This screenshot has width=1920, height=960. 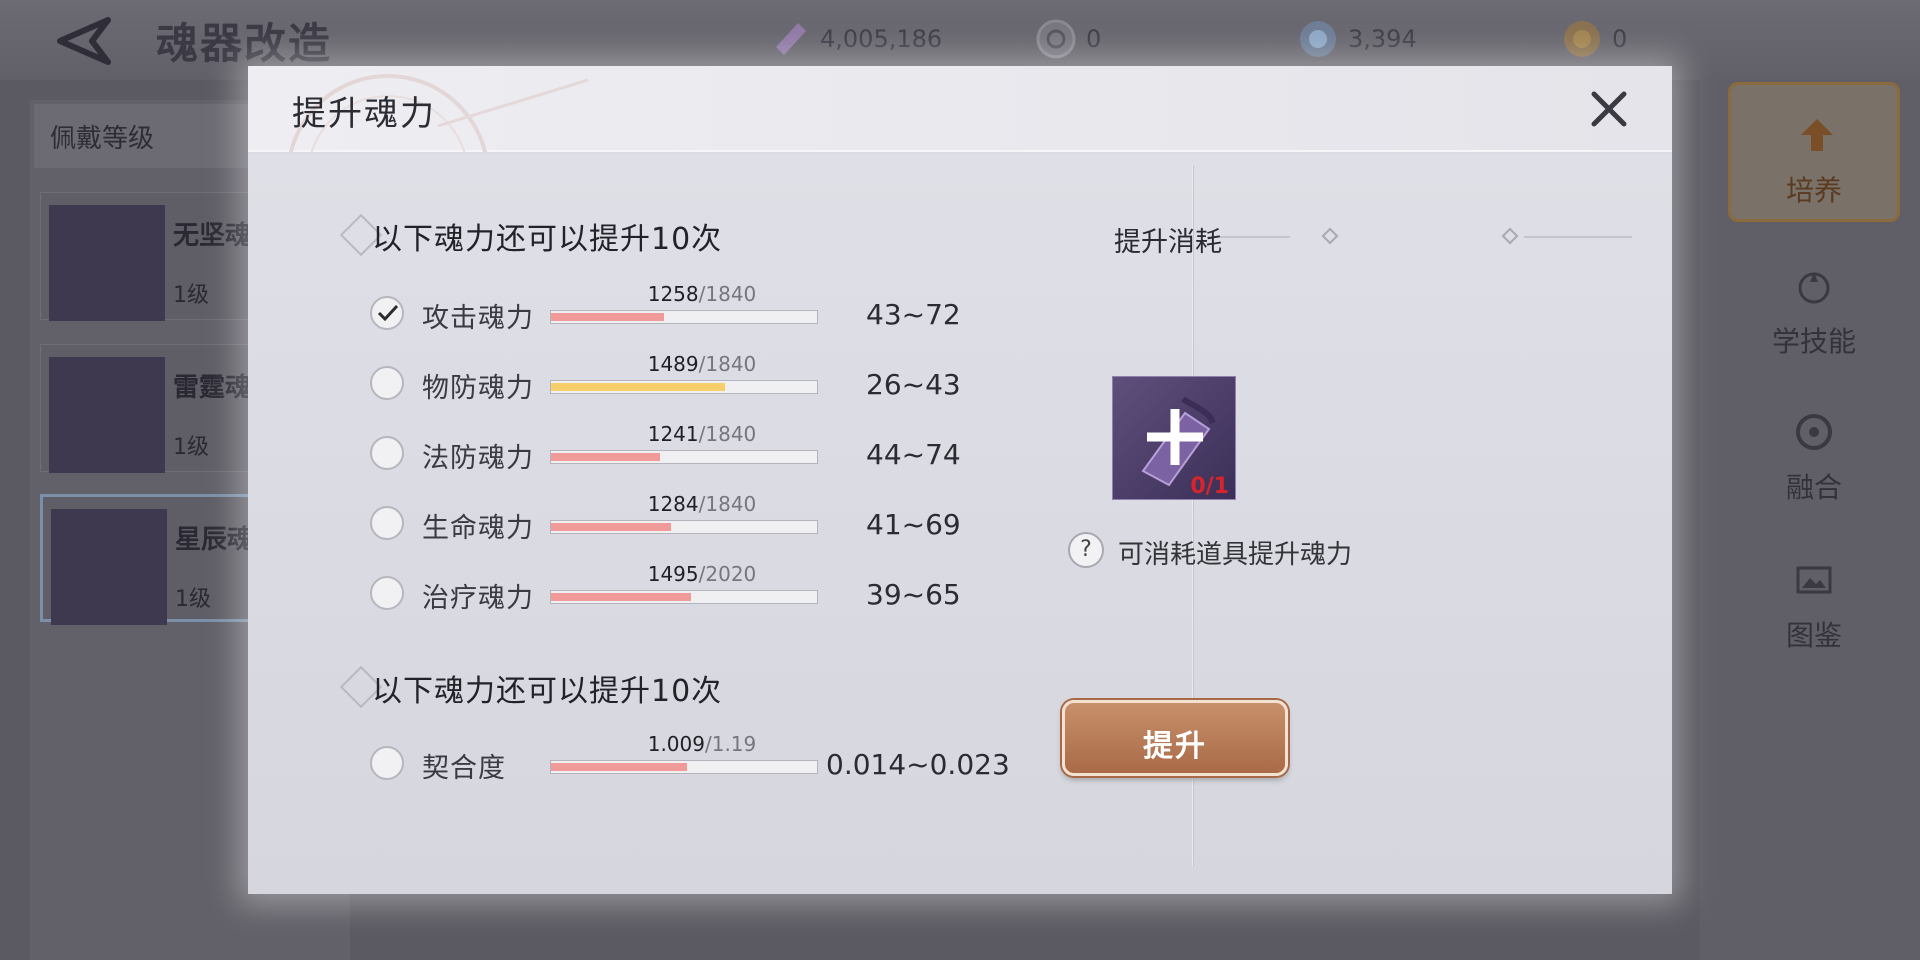 I want to click on stat-progress-text: 1.009/1.19, so click(x=702, y=744).